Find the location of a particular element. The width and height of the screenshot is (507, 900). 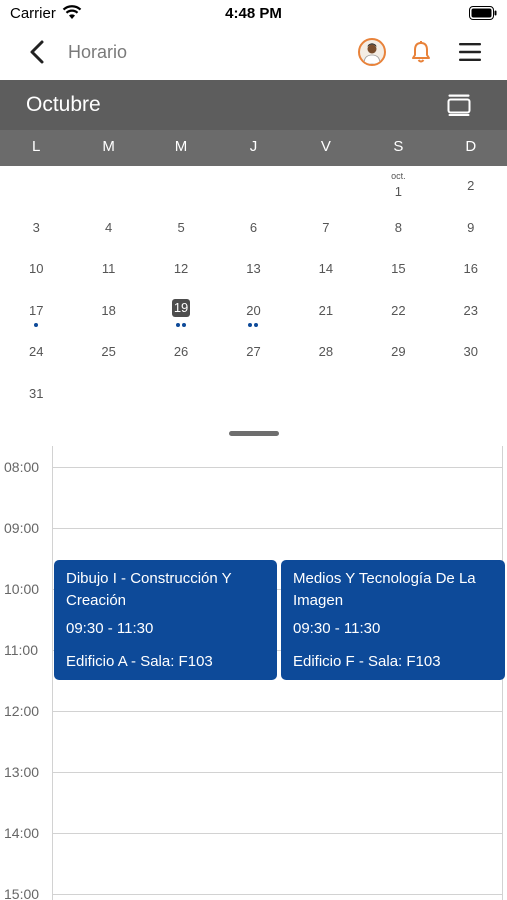

calendar-day-10: 10 is located at coordinates (36, 270).